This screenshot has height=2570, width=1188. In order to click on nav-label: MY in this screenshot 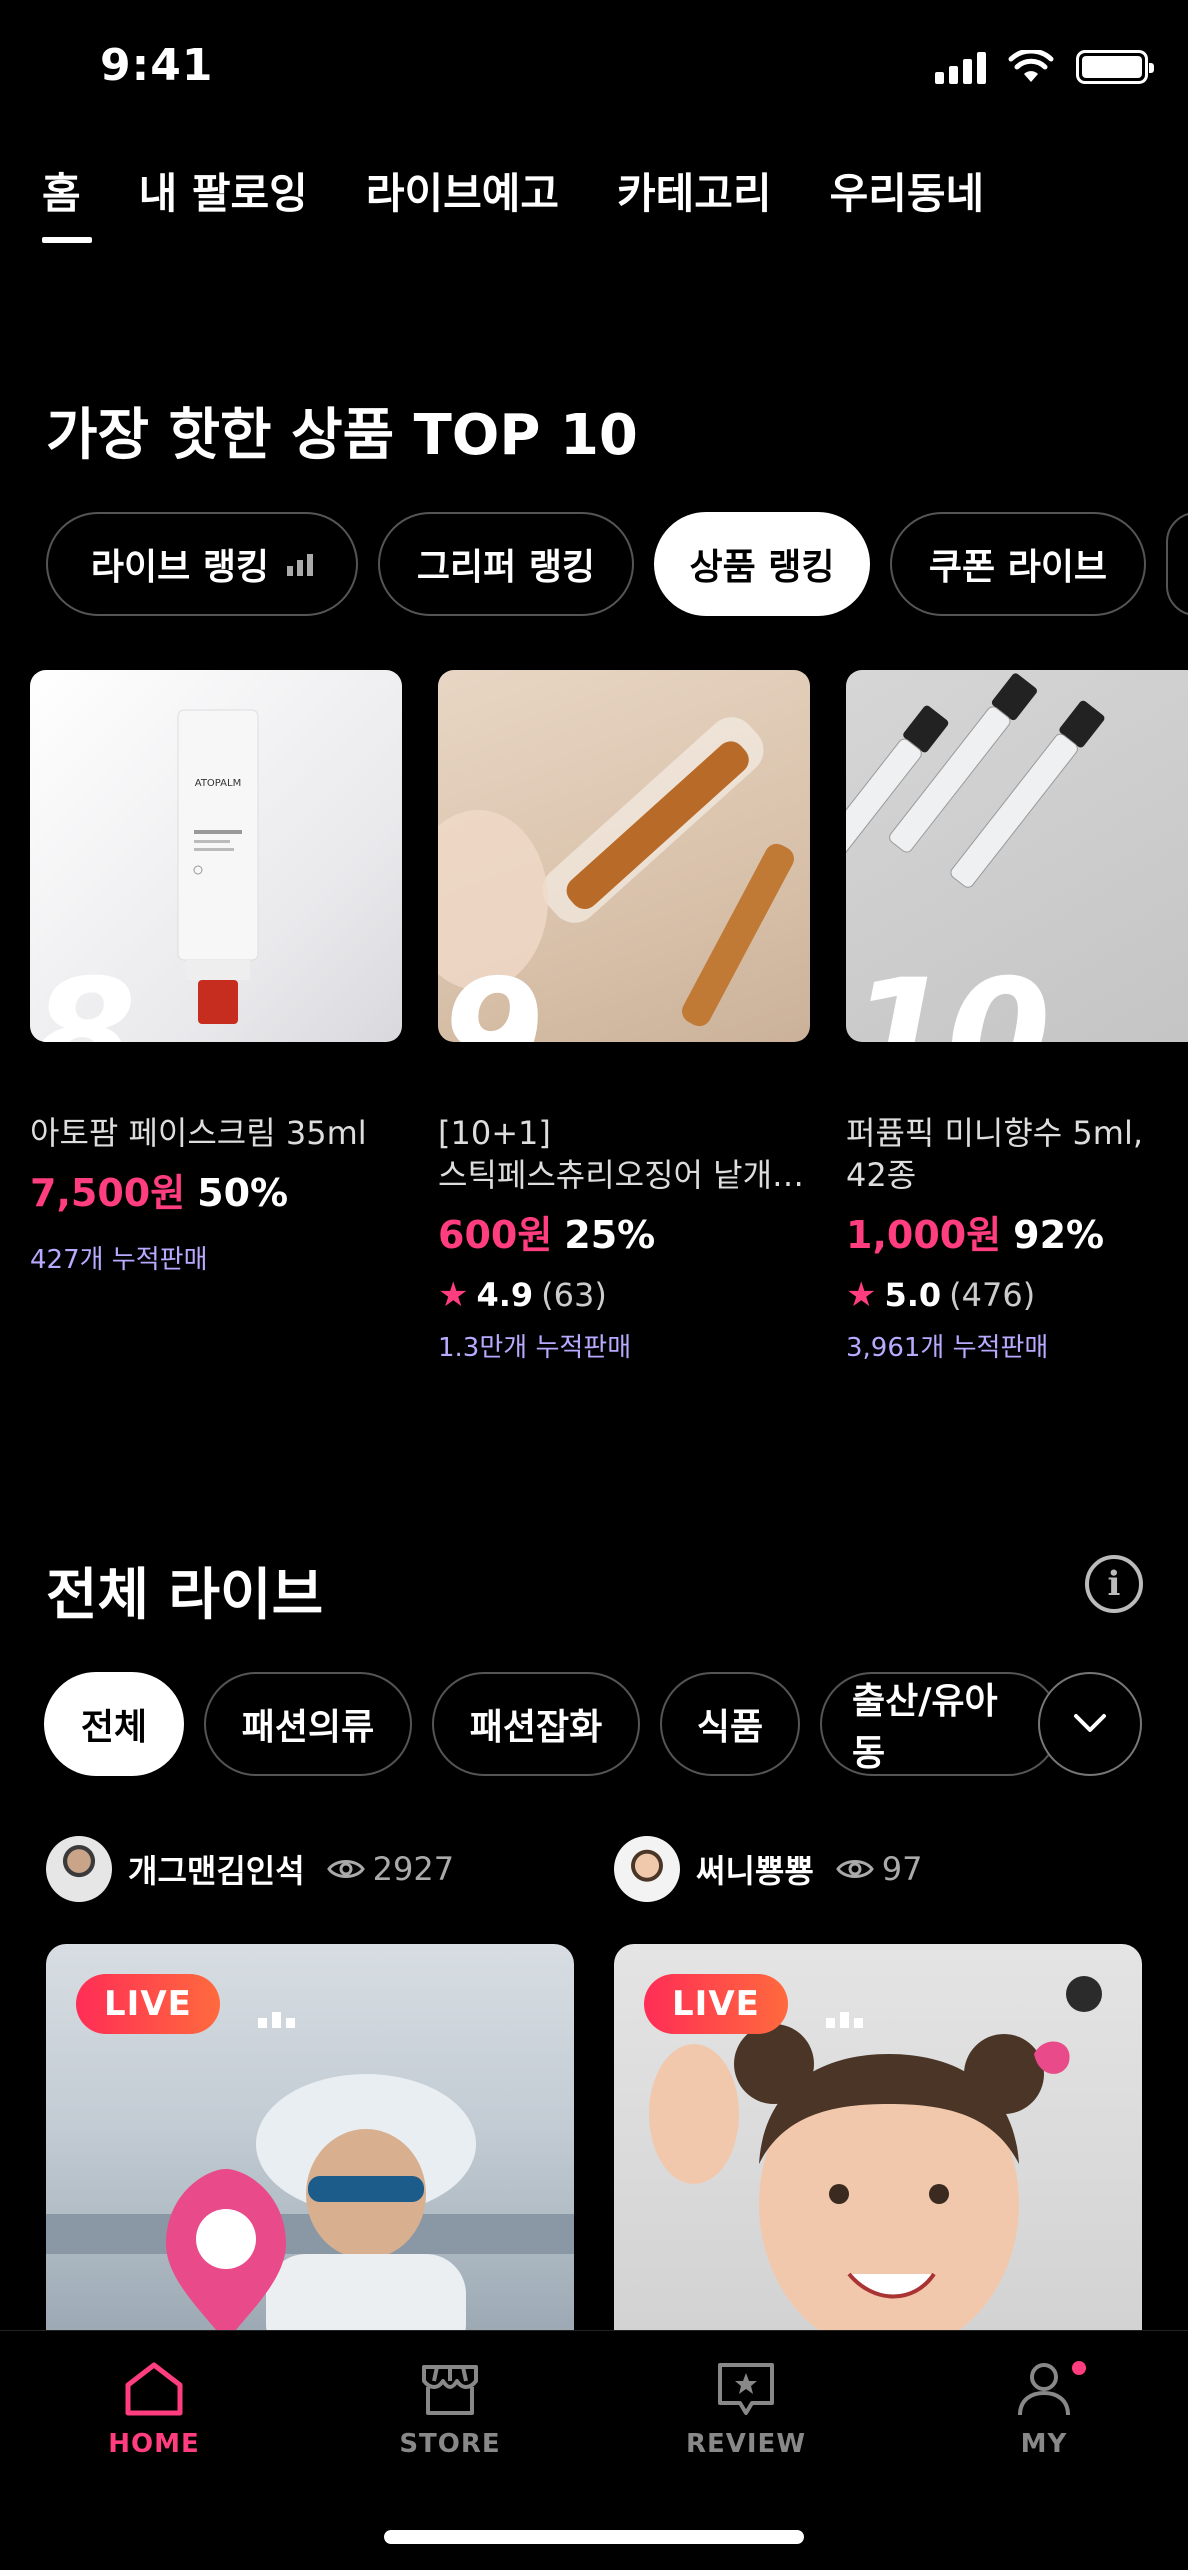, I will do `click(1044, 2444)`.